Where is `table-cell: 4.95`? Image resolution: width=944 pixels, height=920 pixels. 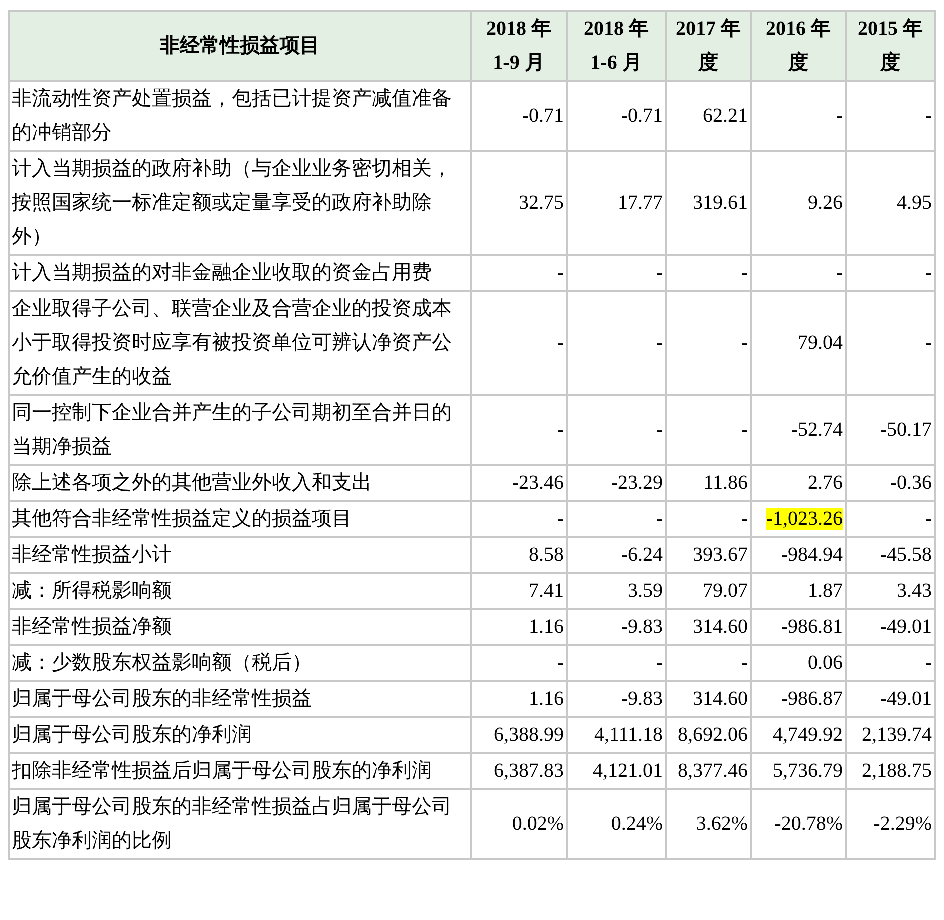 table-cell: 4.95 is located at coordinates (914, 203).